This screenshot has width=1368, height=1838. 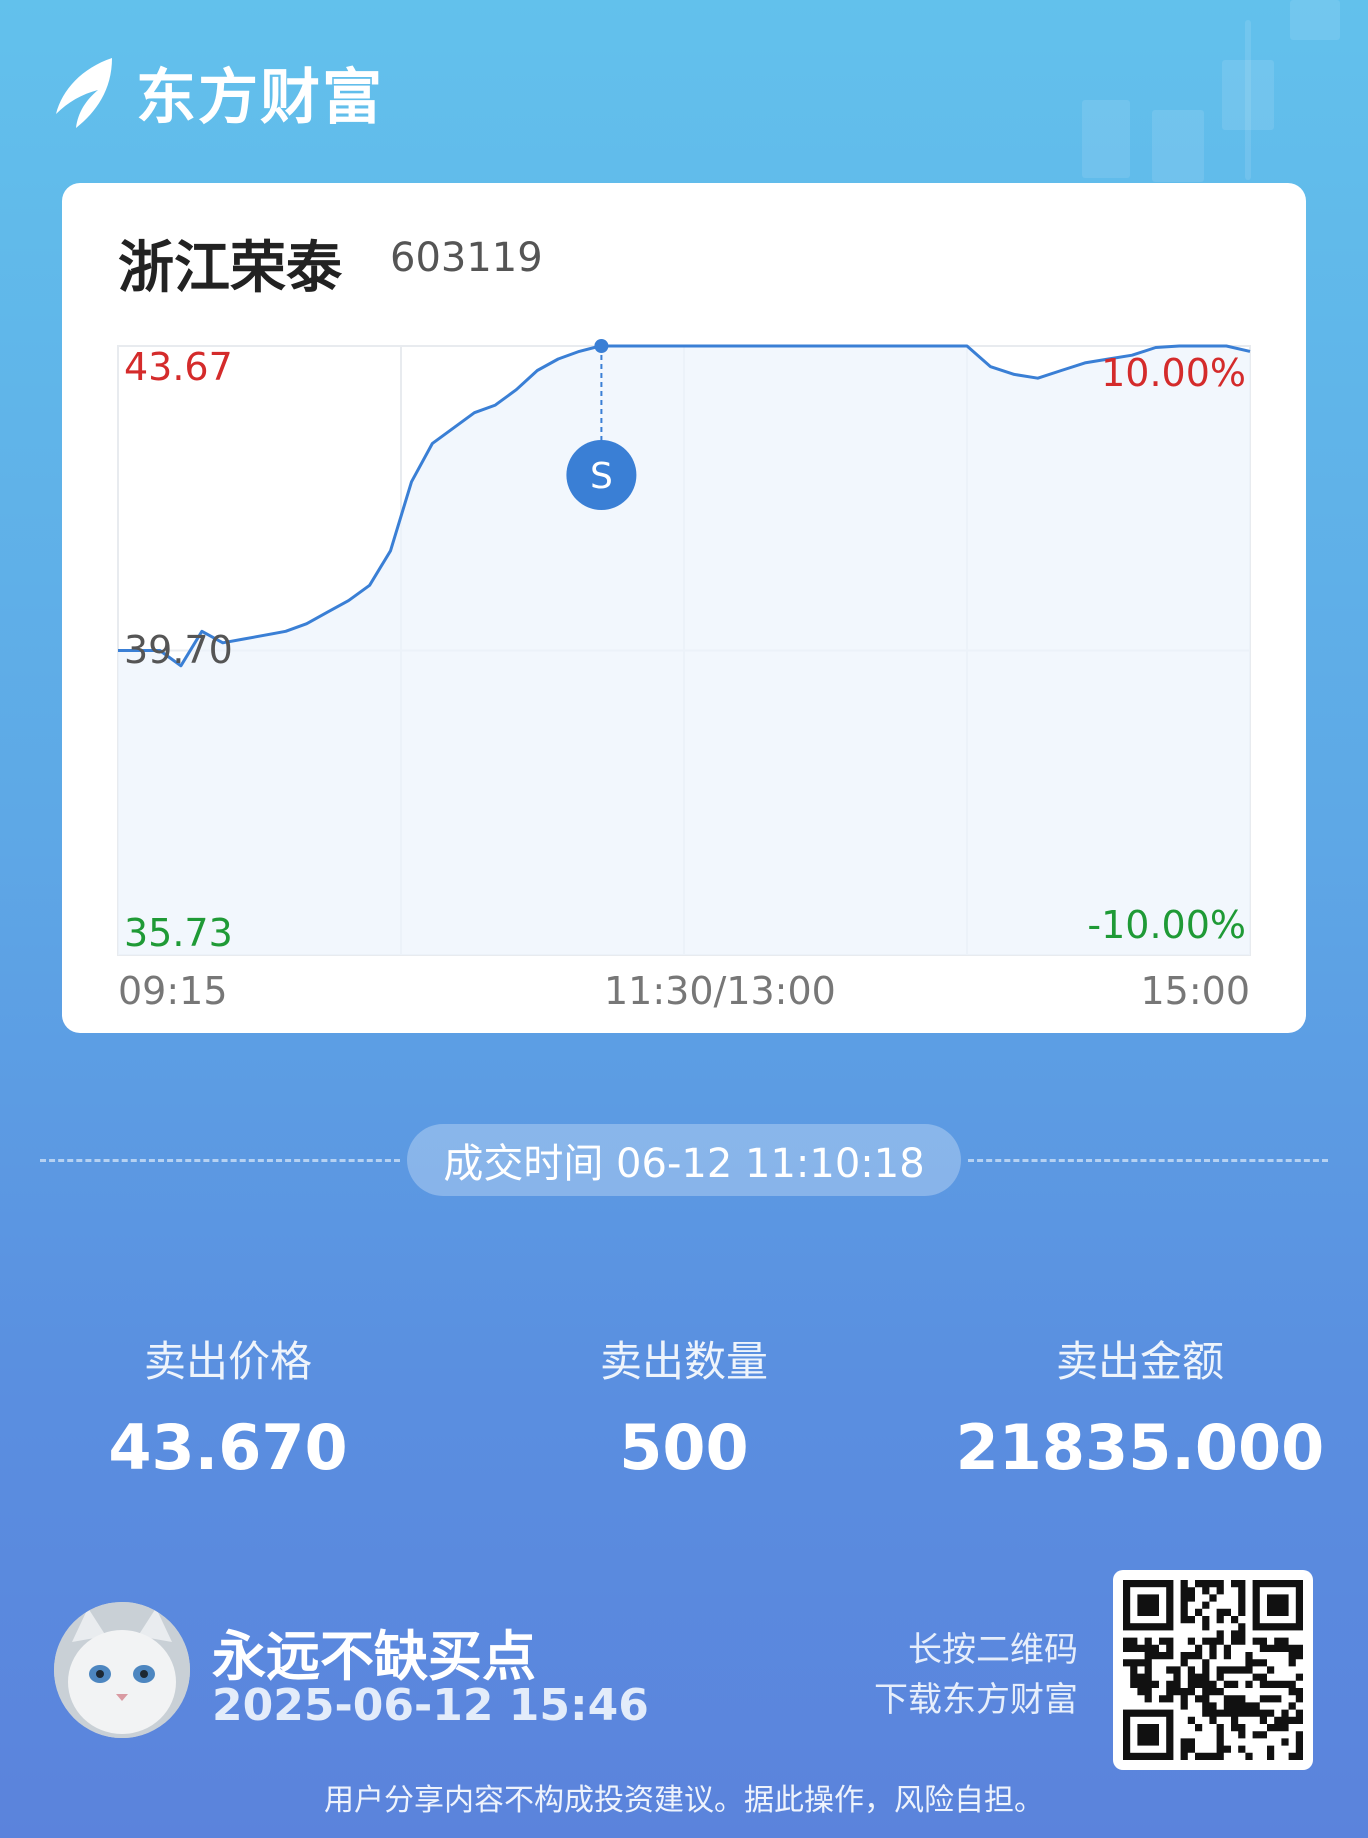 I want to click on avatar, so click(x=122, y=1670).